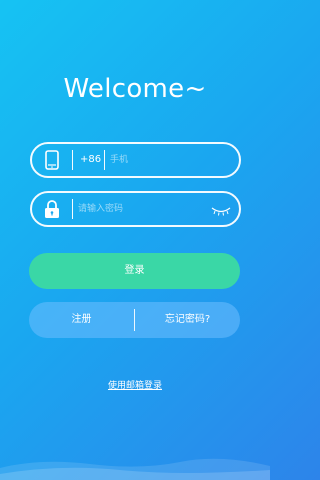 Image resolution: width=320 pixels, height=480 pixels. I want to click on phone-field: +86 手机, so click(135, 160).